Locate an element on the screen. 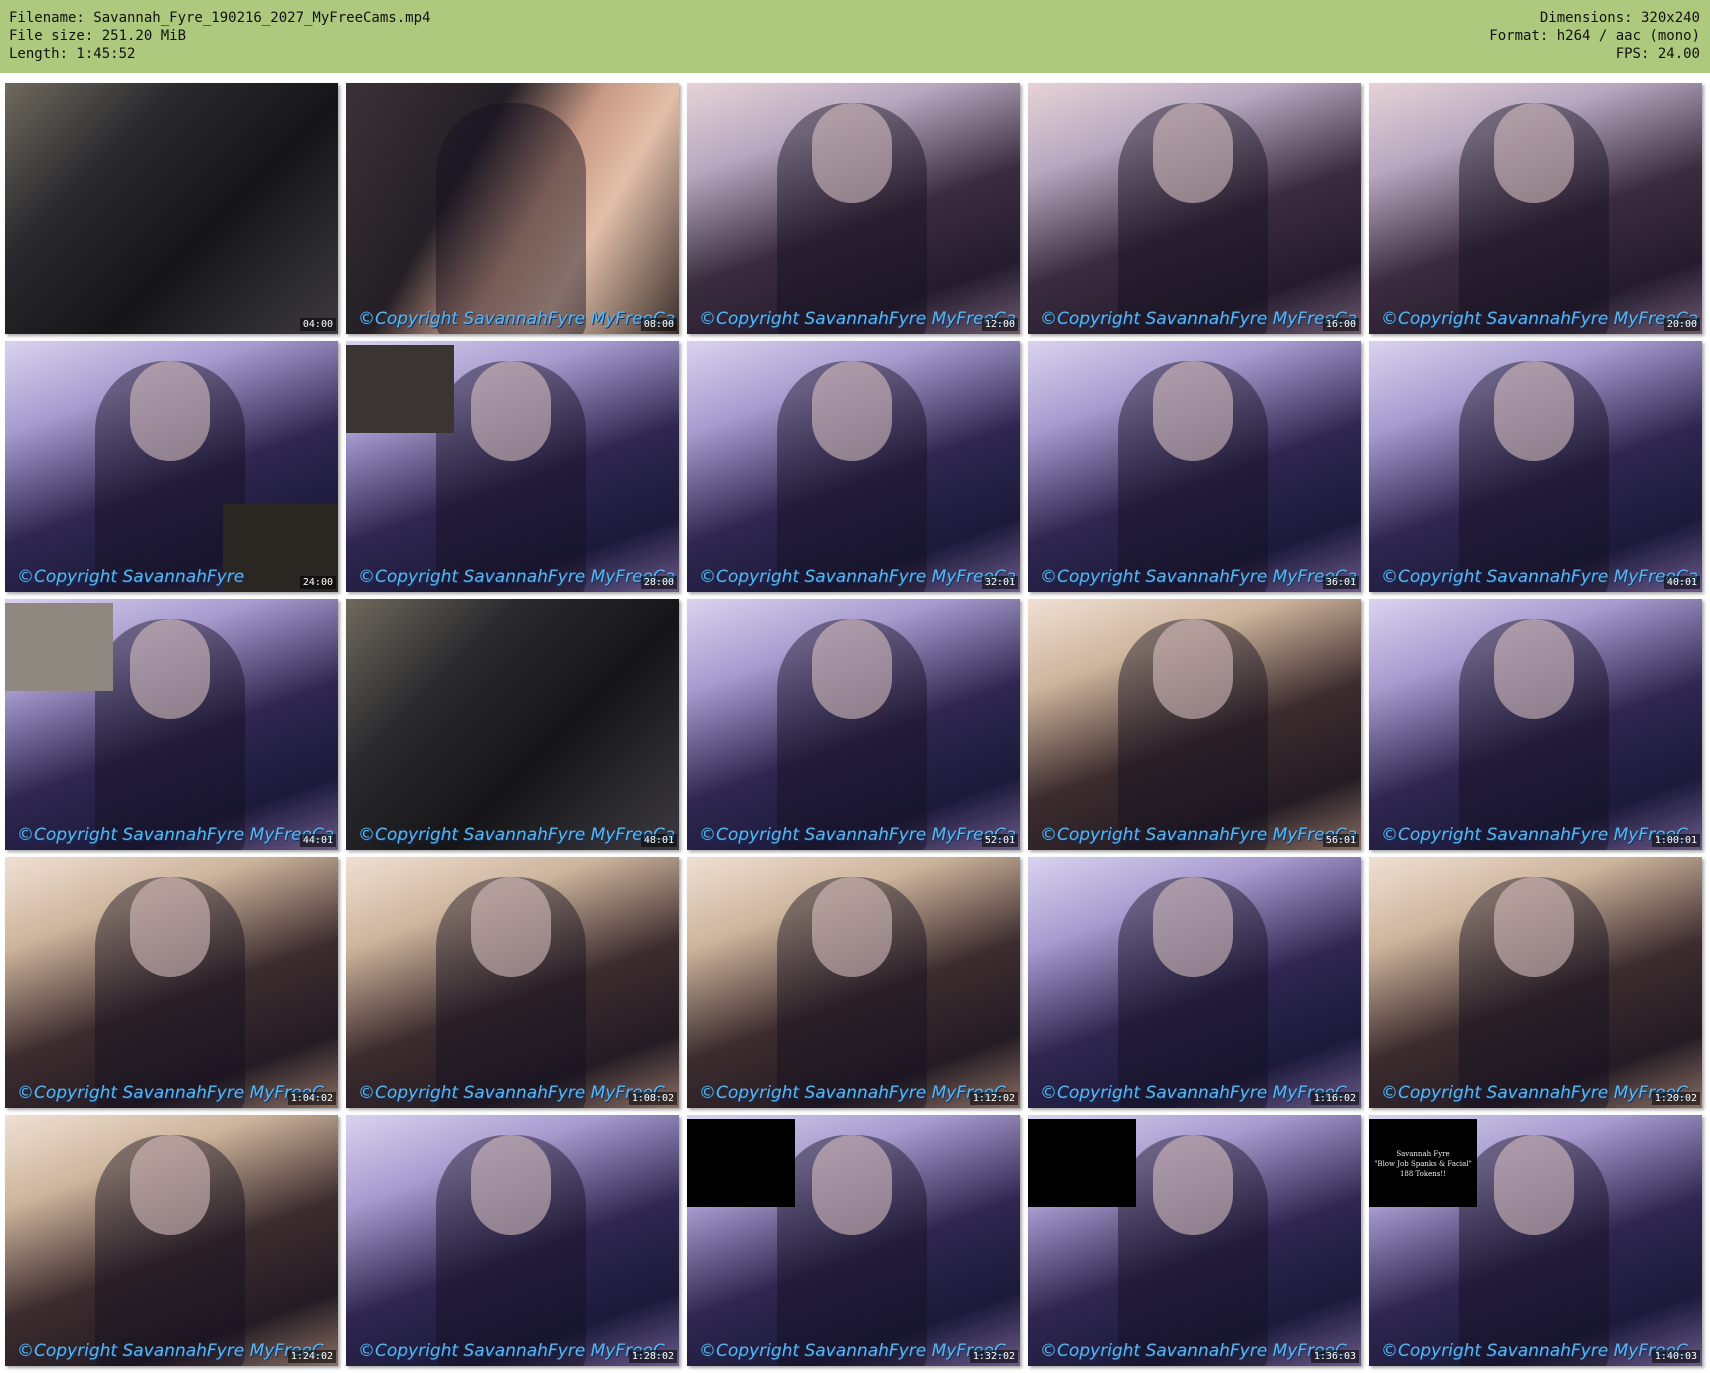  promo-line: Savannah Fyre is located at coordinates (1423, 1154).